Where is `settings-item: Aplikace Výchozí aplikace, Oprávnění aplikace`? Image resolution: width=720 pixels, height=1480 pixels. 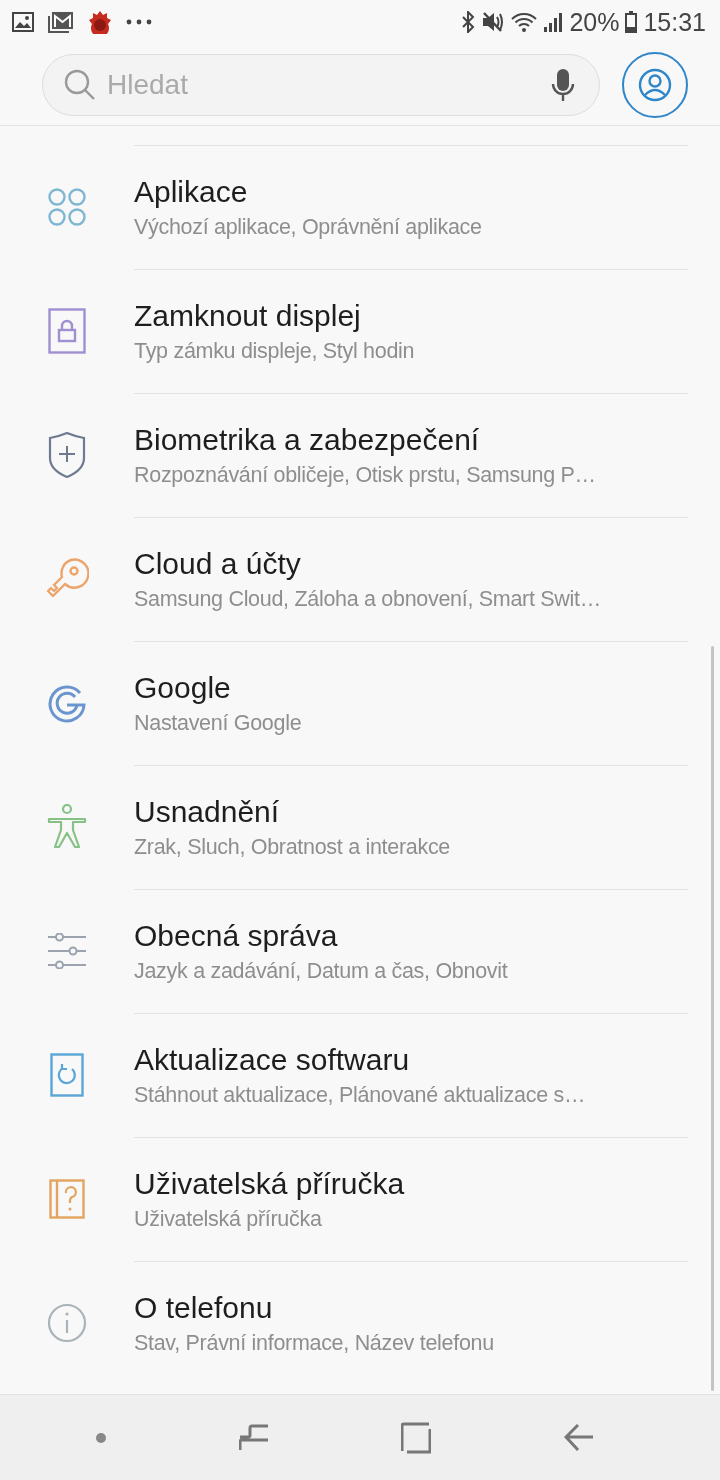 settings-item: Aplikace Výchozí aplikace, Oprávnění aplikace is located at coordinates (360, 207).